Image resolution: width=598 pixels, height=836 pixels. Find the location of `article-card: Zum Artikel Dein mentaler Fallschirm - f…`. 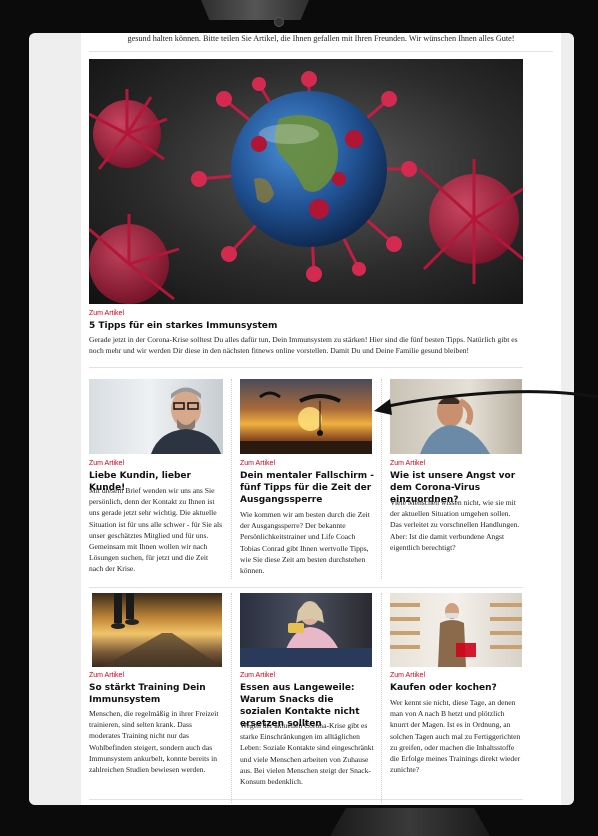

article-card: Zum Artikel Dein mentaler Fallschirm - f… is located at coordinates (307, 479).